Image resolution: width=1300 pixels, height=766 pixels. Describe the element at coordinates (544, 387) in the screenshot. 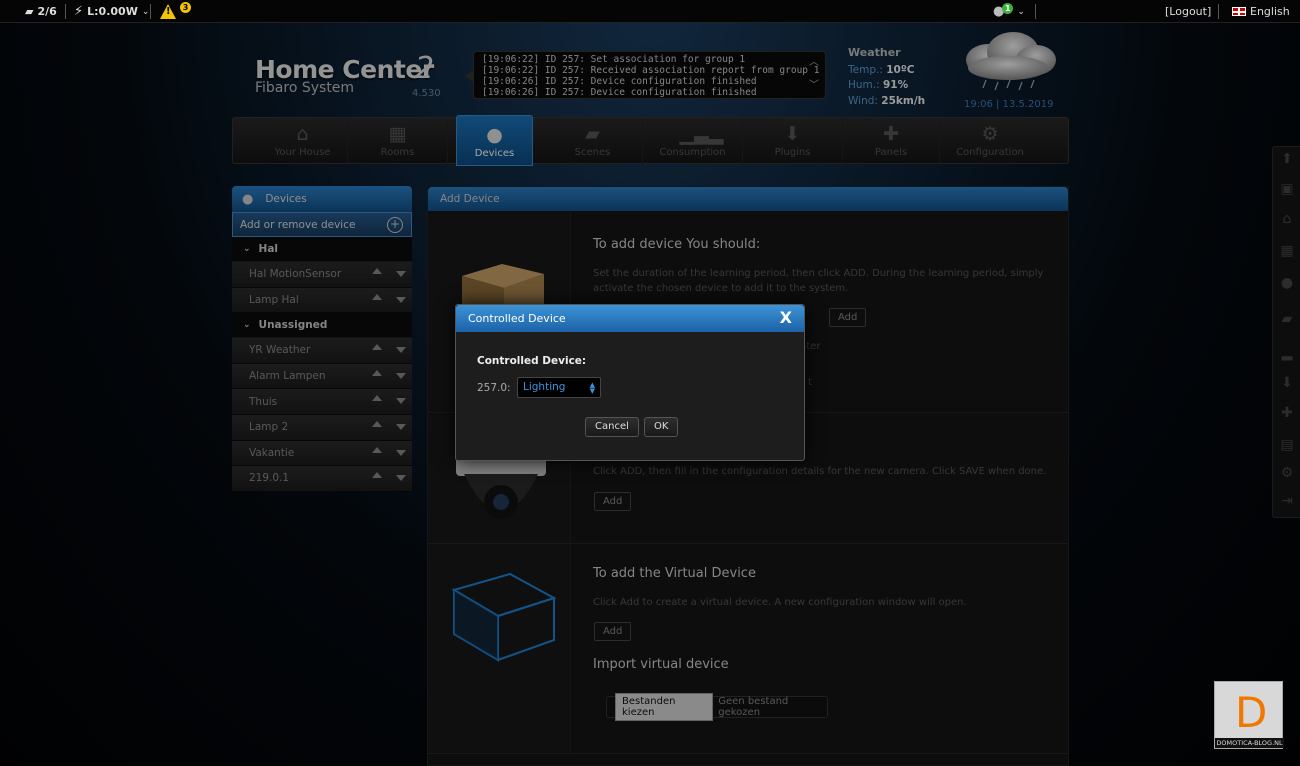

I see `selected-value: Lighting` at that location.